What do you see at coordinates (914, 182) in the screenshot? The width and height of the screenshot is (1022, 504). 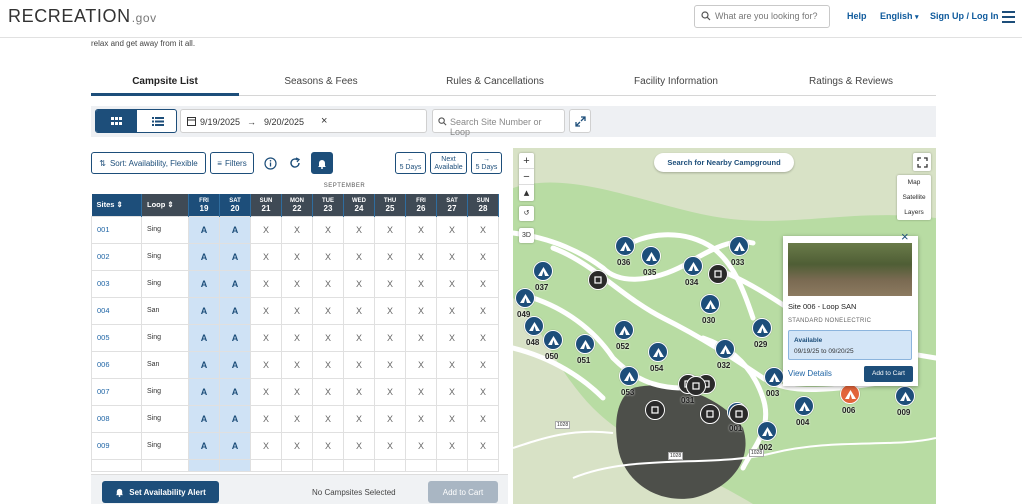 I see `layer-map: Map` at bounding box center [914, 182].